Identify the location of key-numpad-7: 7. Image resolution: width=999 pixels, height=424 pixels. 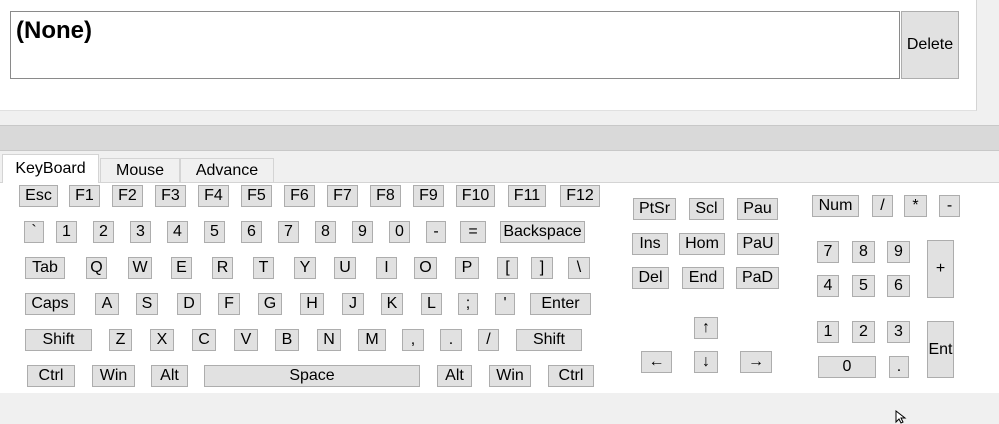
(828, 252).